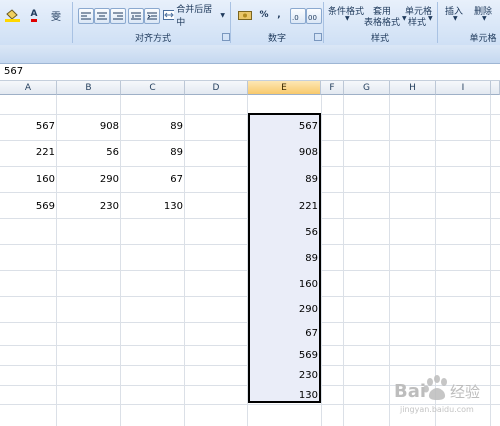  What do you see at coordinates (284, 285) in the screenshot?
I see `cell-e7: 160` at bounding box center [284, 285].